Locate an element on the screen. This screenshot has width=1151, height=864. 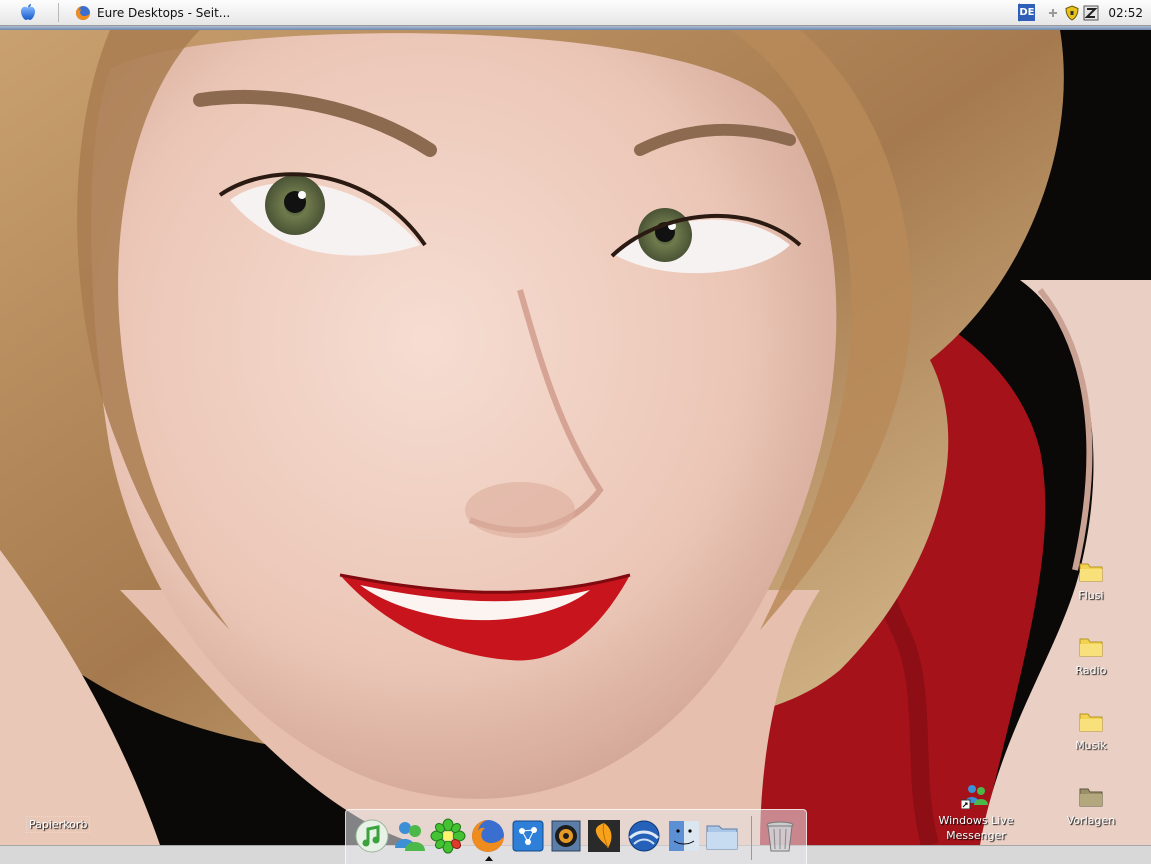
google-earth-icon is located at coordinates (644, 836).